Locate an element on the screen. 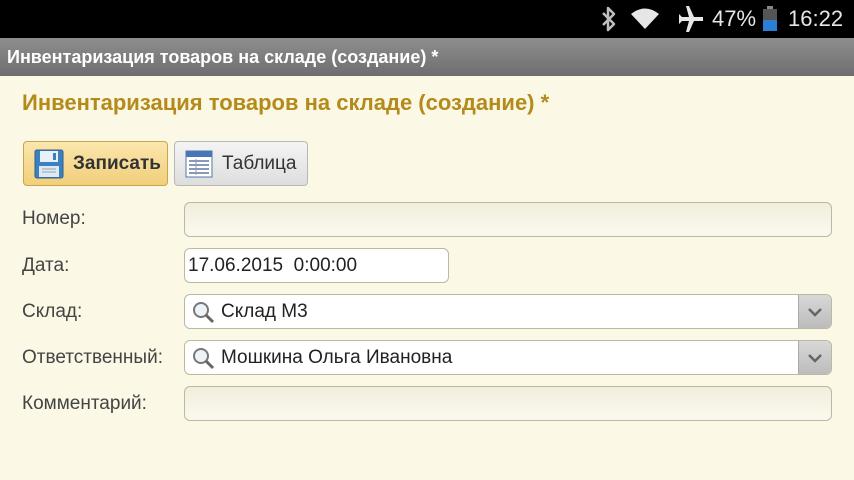  responsible-label: Ответственный: is located at coordinates (92, 357).